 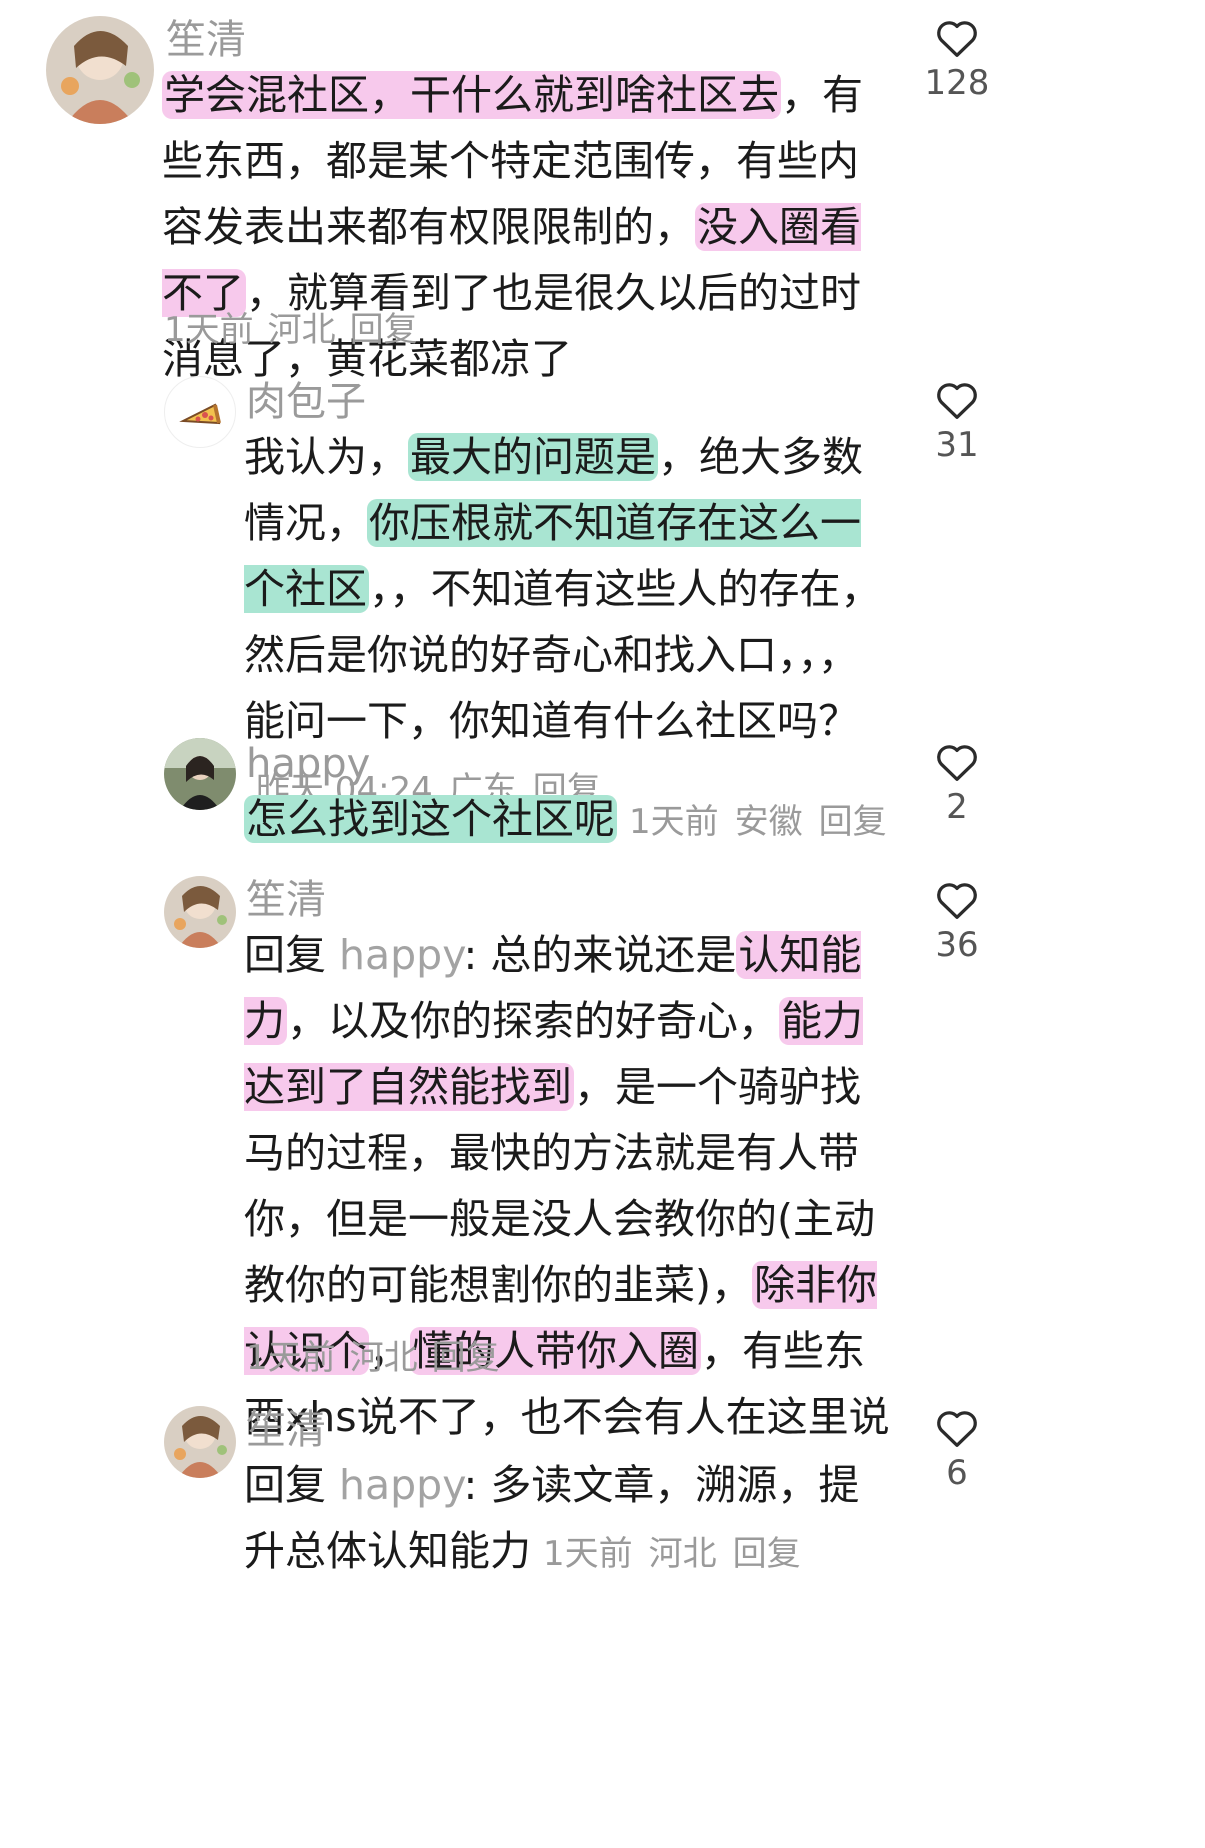 I want to click on comment-meta: 1天前 安徽 回复, so click(x=758, y=822).